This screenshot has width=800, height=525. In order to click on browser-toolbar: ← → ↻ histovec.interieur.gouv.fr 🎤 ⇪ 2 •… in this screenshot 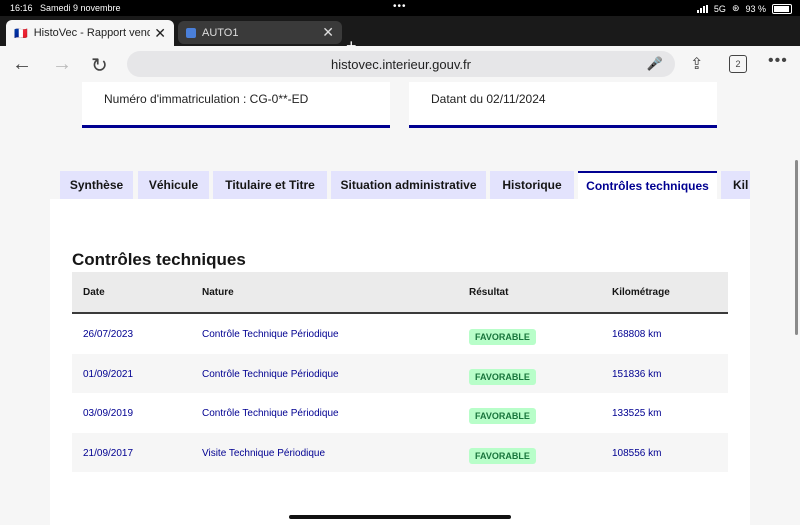, I will do `click(400, 64)`.